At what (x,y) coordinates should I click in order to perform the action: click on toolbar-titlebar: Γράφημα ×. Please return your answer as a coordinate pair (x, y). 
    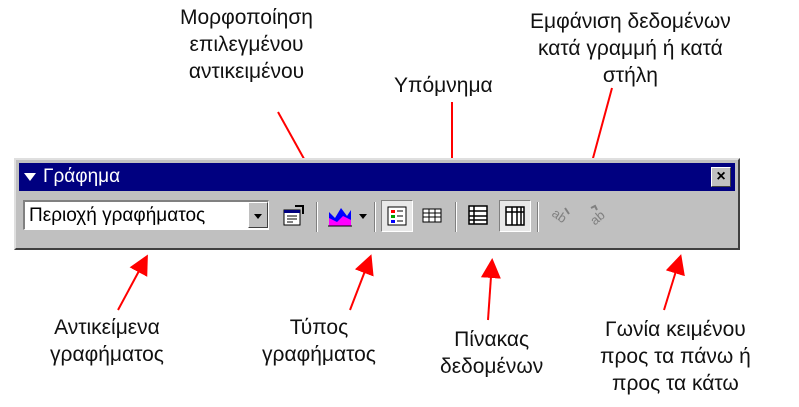
    Looking at the image, I should click on (377, 177).